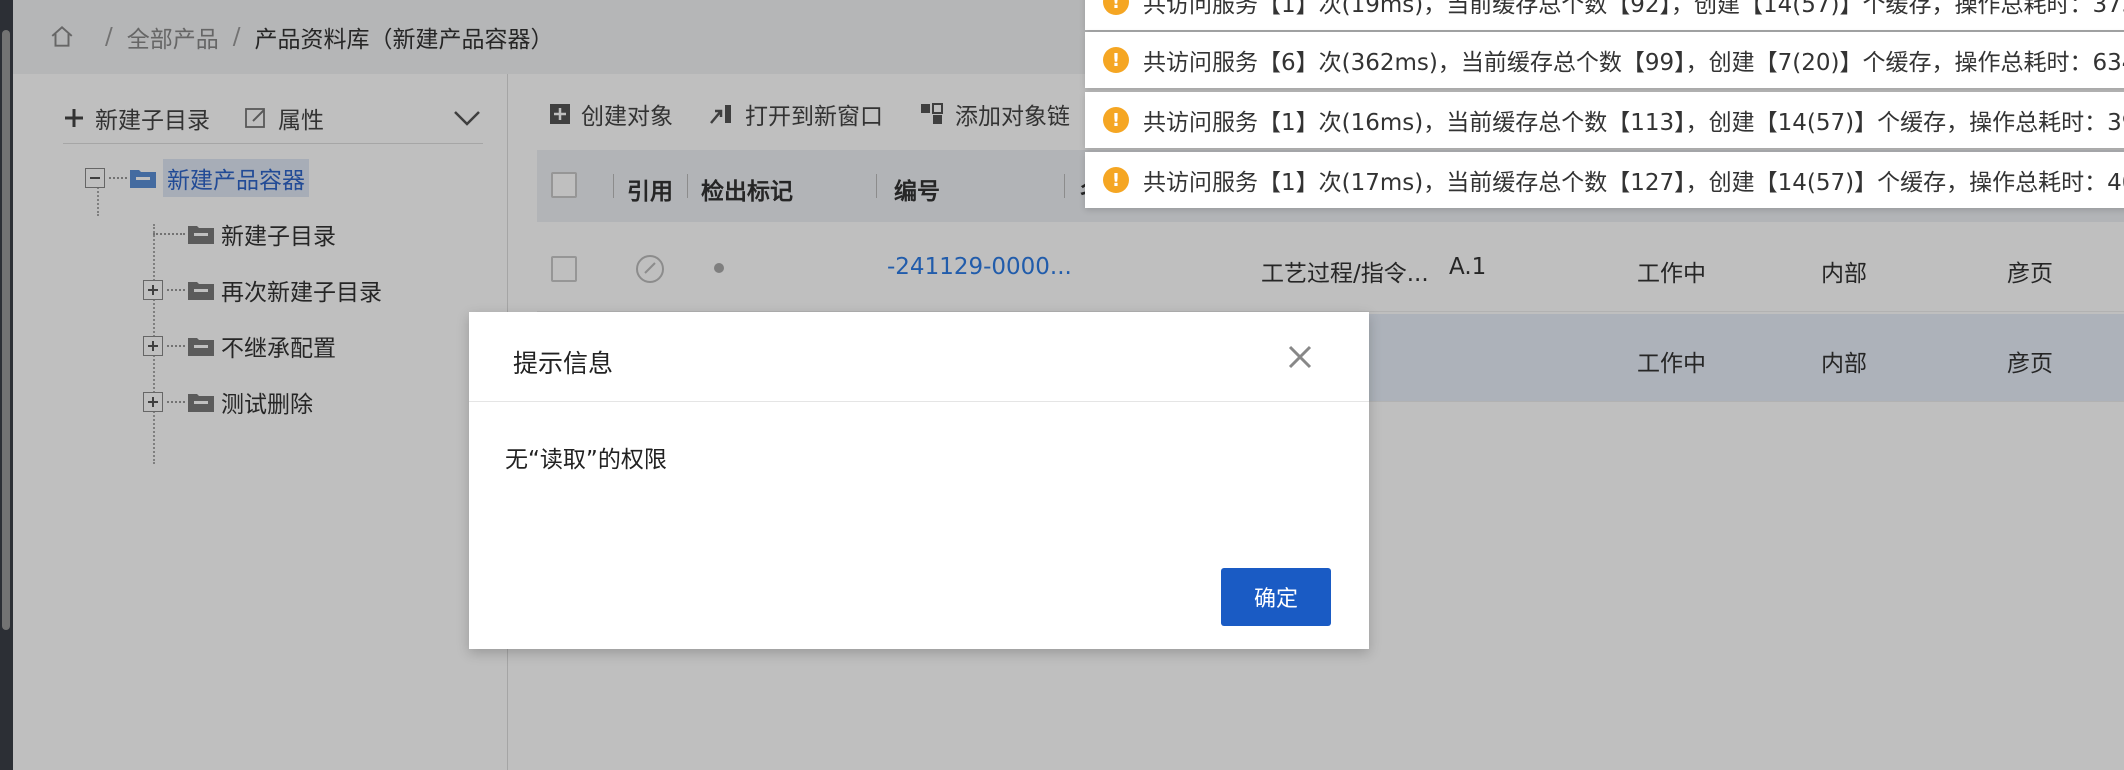  What do you see at coordinates (563, 363) in the screenshot?
I see `dialog-title: 提示信息` at bounding box center [563, 363].